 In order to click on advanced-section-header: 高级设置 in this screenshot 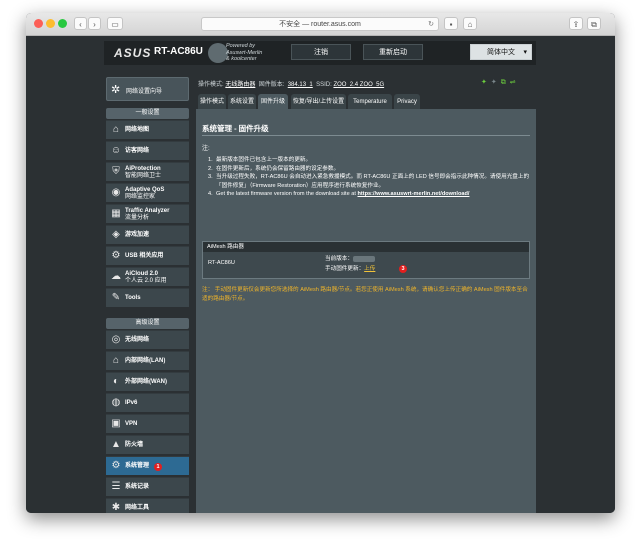, I will do `click(147, 323)`.